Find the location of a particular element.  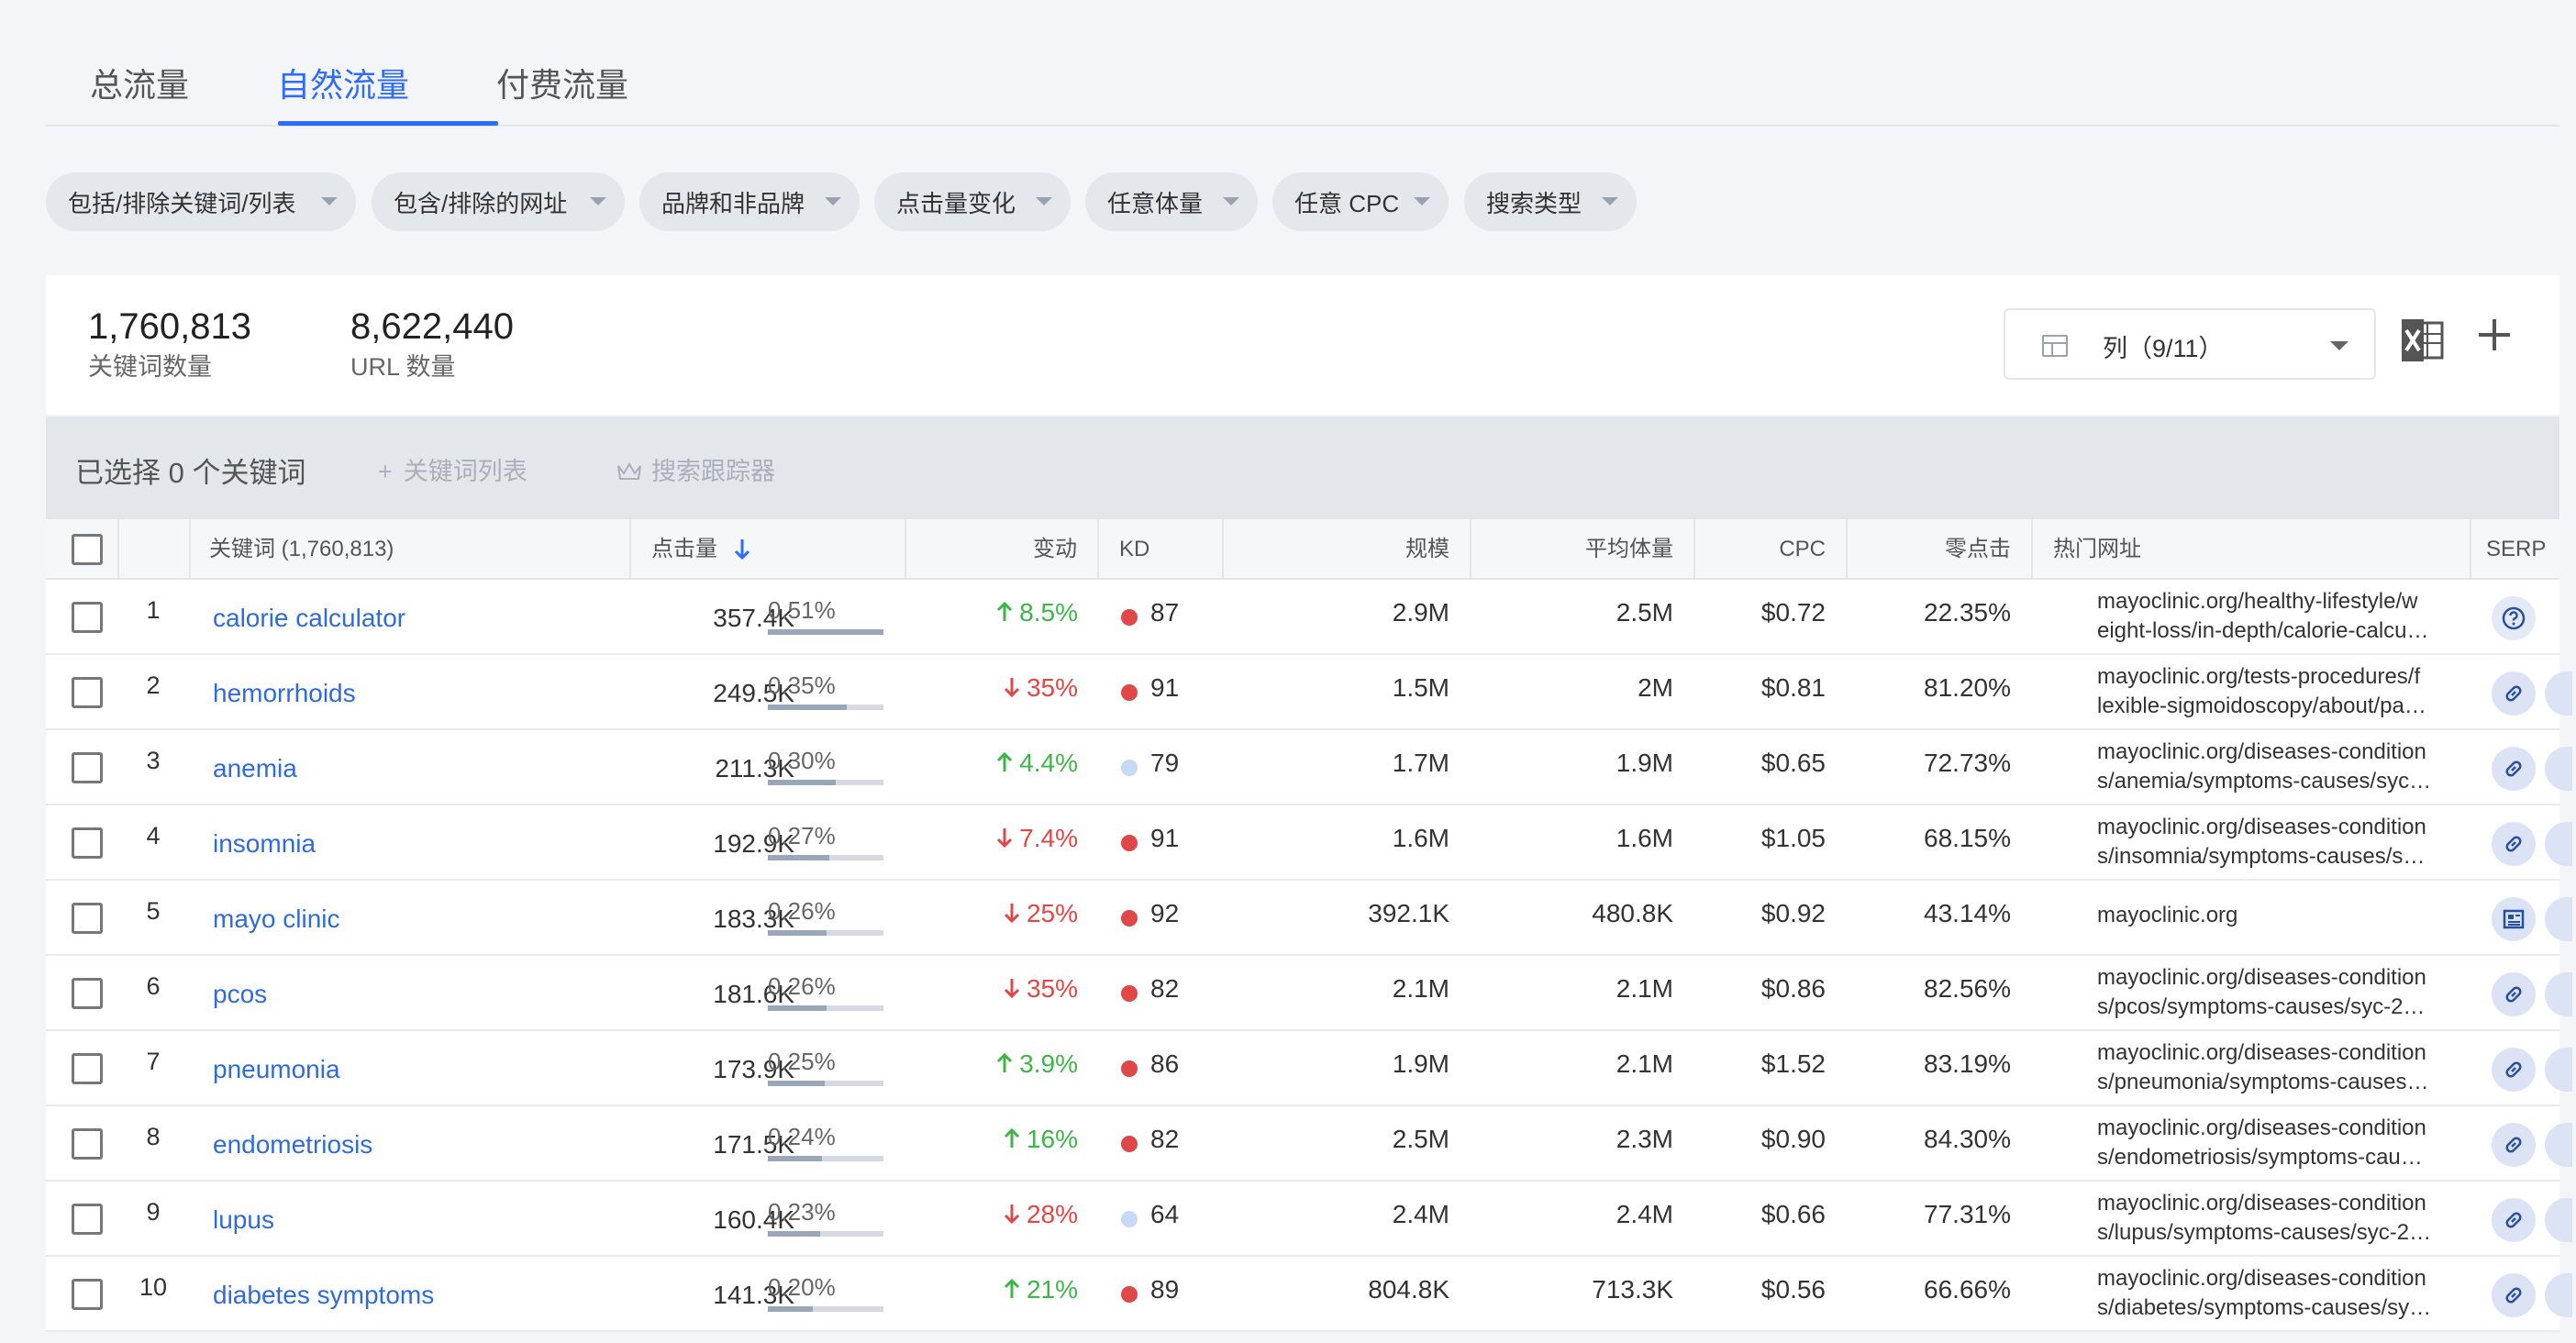

header-top-url: 热门网址 is located at coordinates (2251, 549).